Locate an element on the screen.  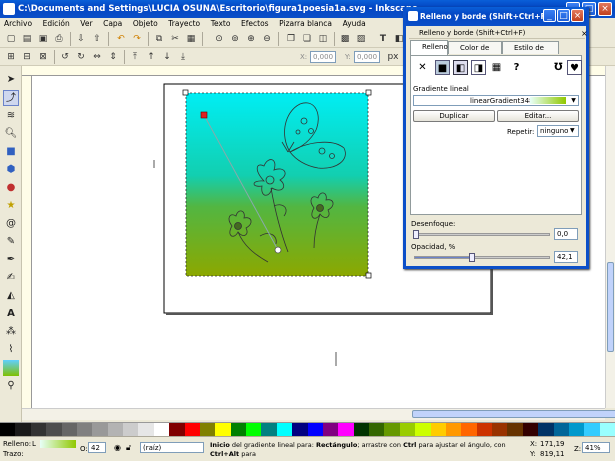
menu-ayuda: Ayuda is located at coordinates (354, 24).